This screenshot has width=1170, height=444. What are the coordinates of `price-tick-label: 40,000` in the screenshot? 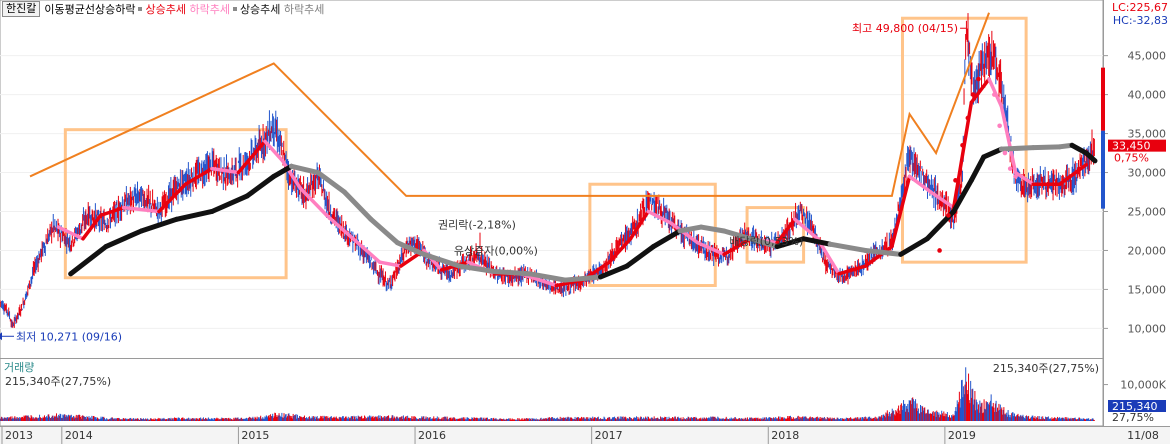 It's located at (1147, 95).